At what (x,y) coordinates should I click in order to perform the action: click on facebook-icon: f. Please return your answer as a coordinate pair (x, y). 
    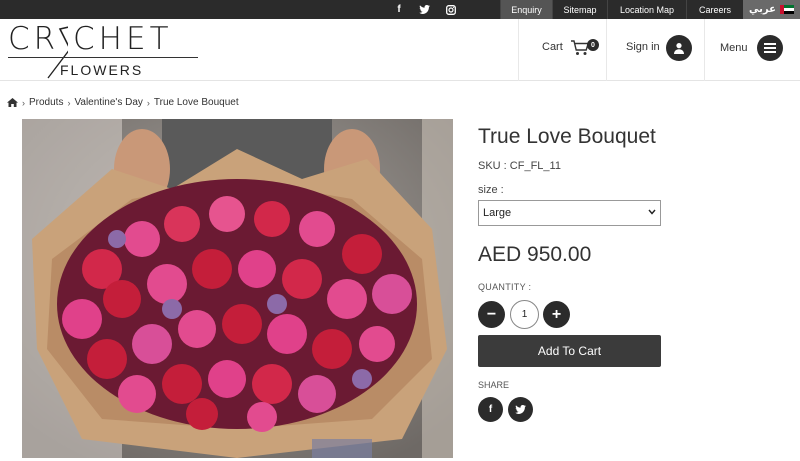
    Looking at the image, I should click on (399, 9).